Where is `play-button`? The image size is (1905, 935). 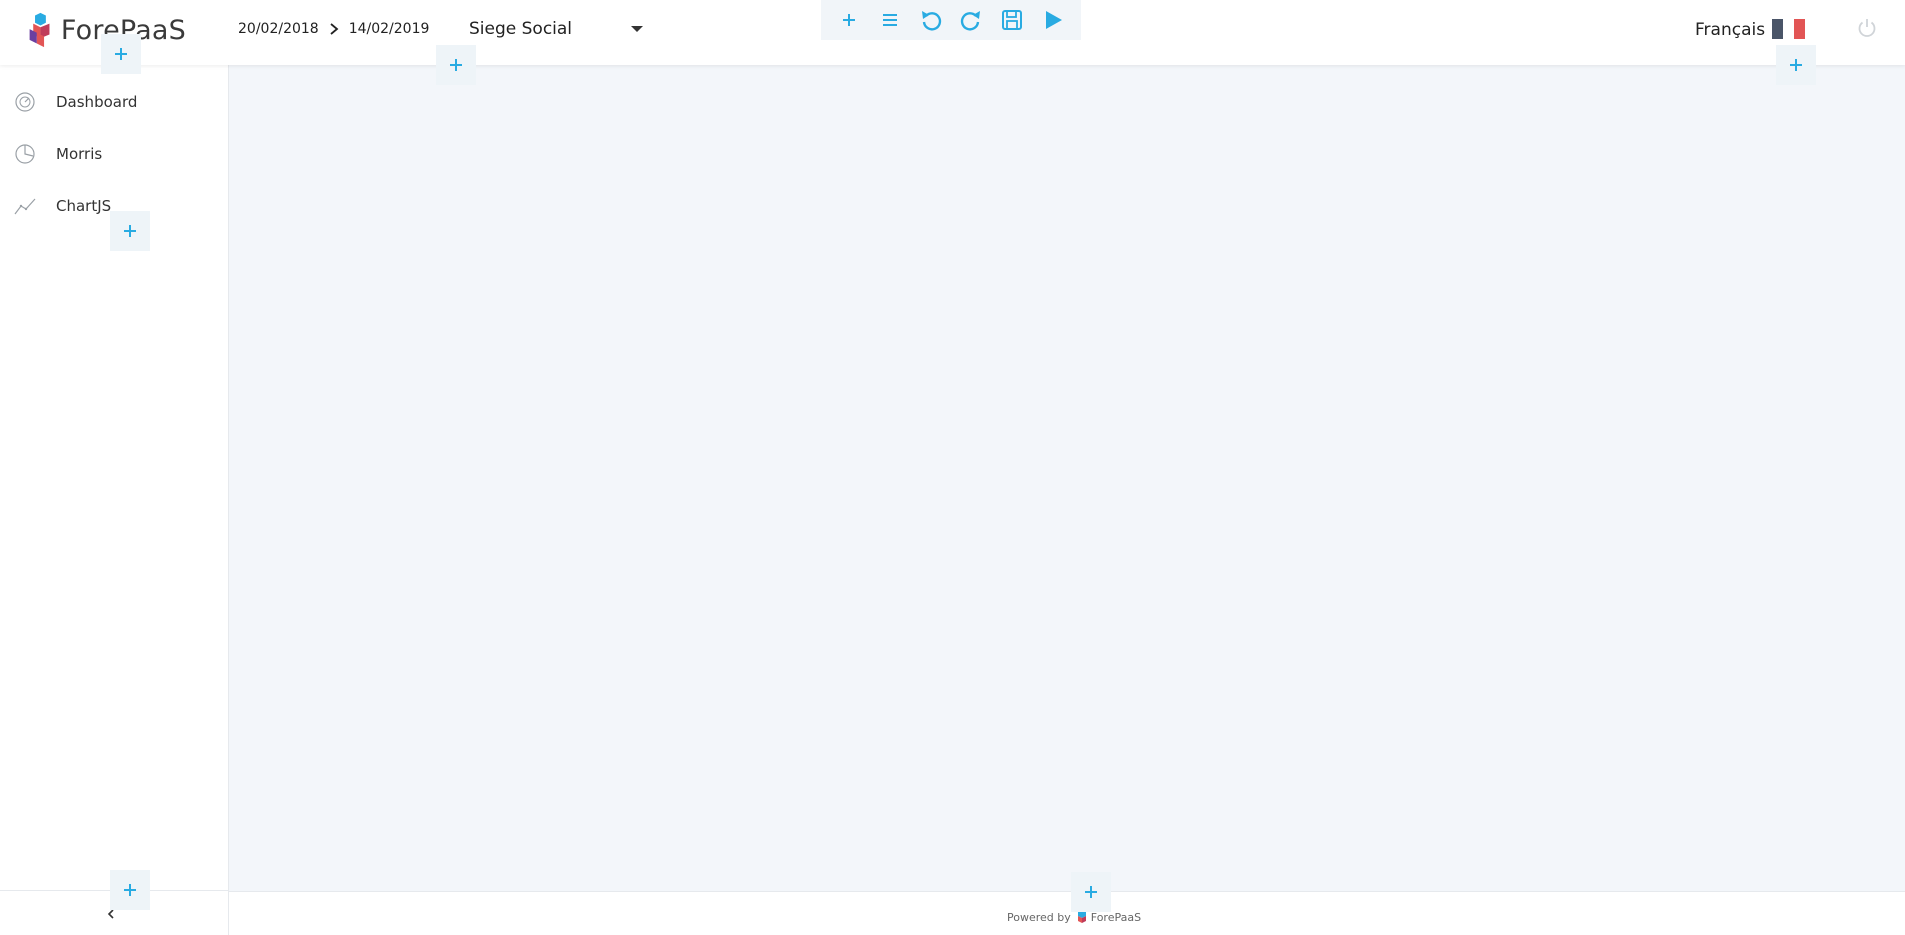 play-button is located at coordinates (1053, 20).